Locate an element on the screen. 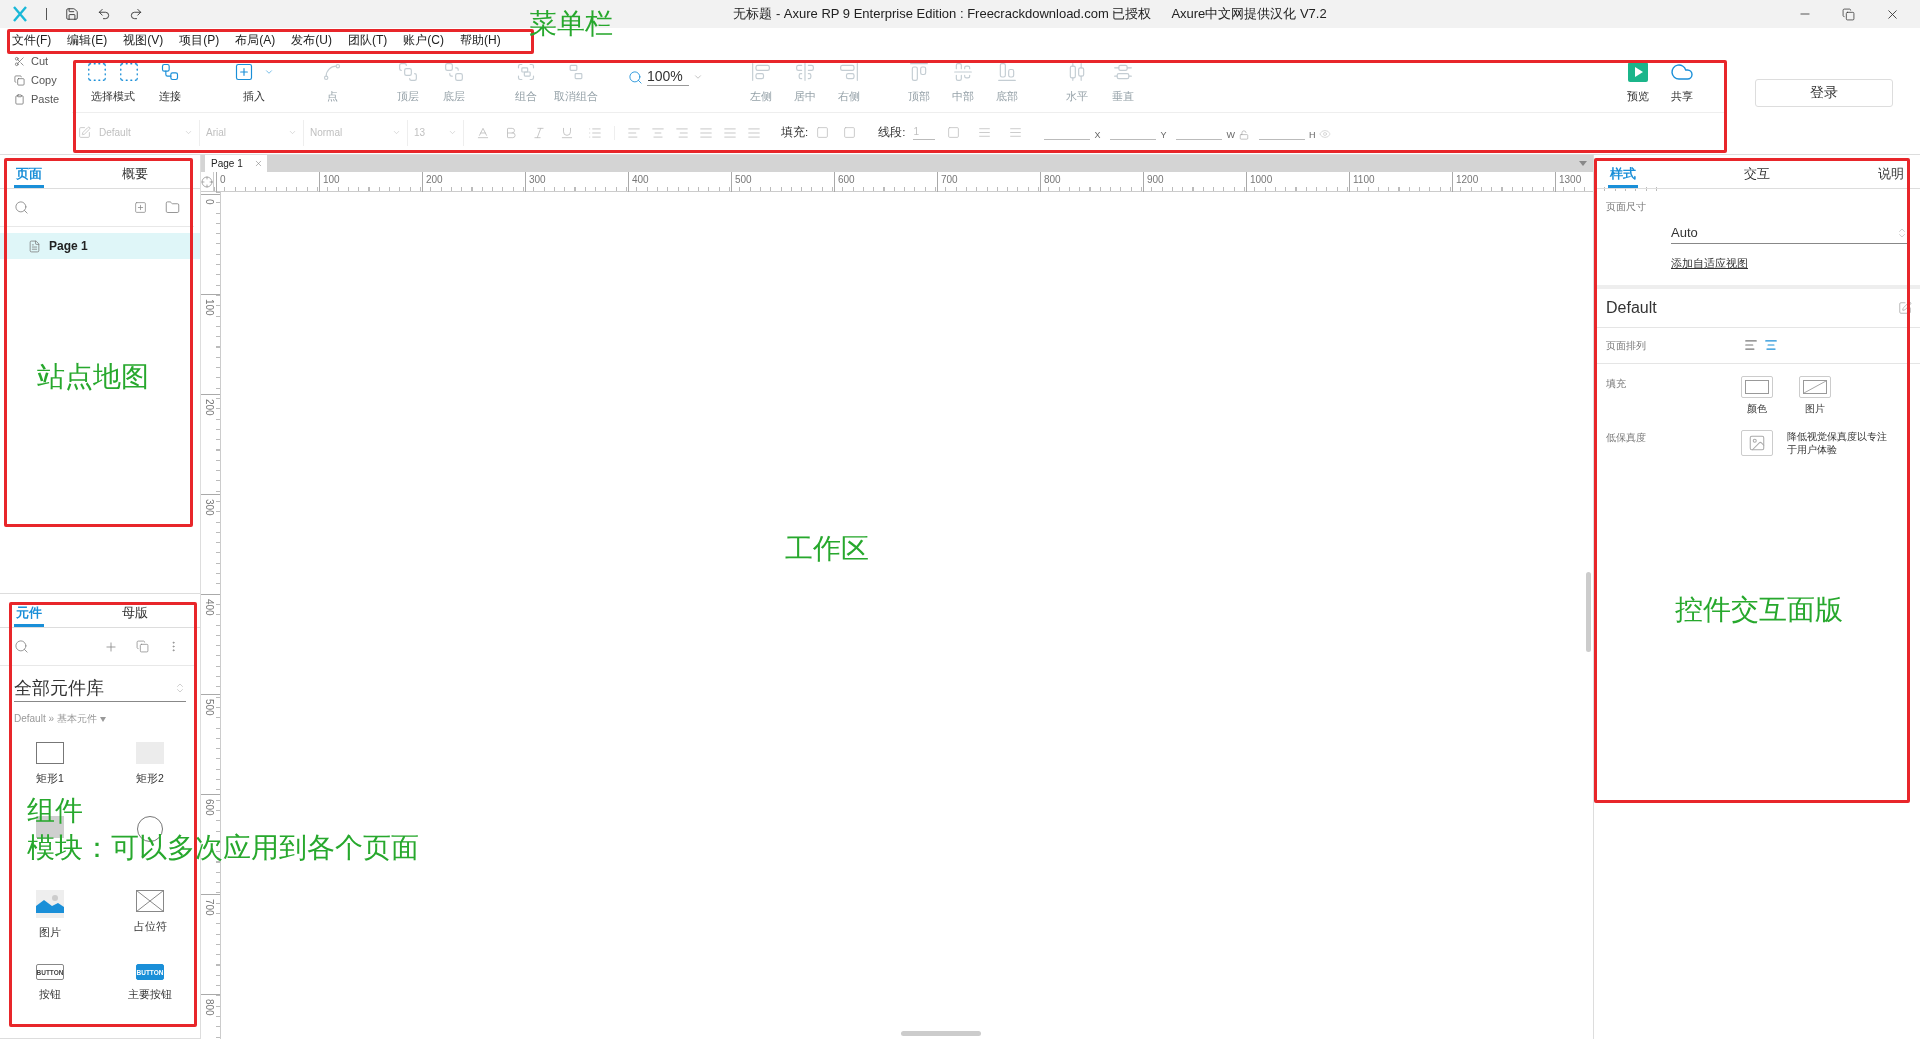  undo-icon is located at coordinates (104, 14).